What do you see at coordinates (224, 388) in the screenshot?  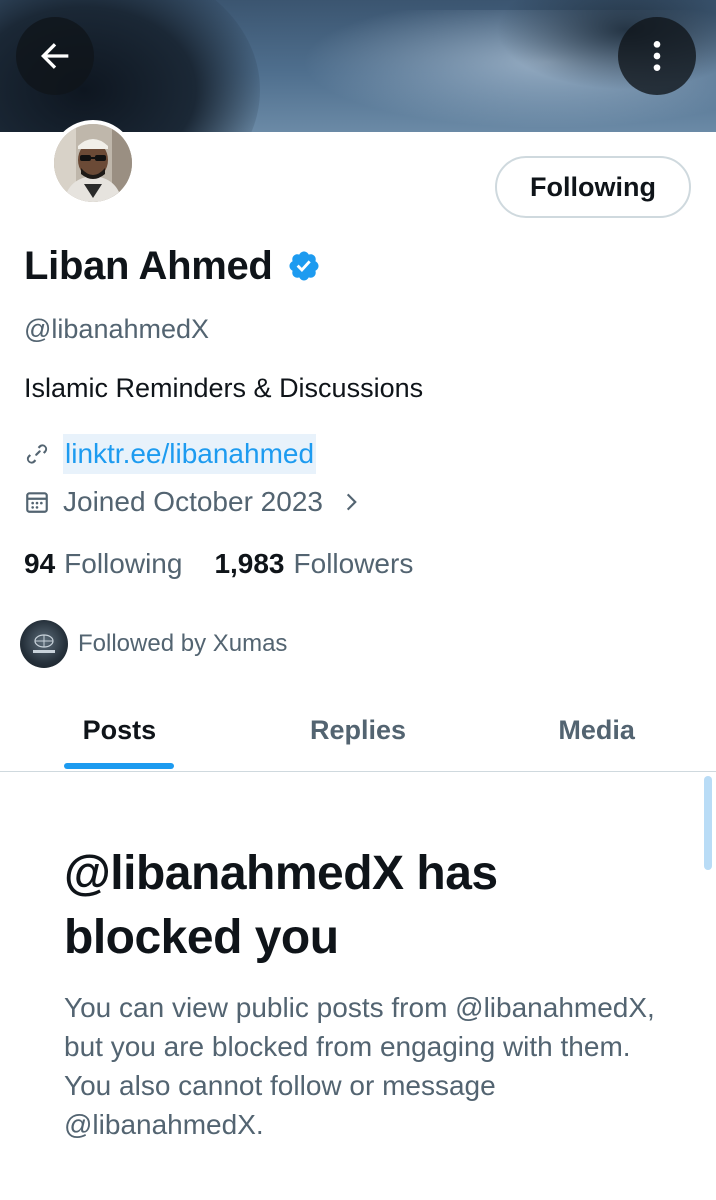 I see `profile-bio: Islamic Reminders & Discussions` at bounding box center [224, 388].